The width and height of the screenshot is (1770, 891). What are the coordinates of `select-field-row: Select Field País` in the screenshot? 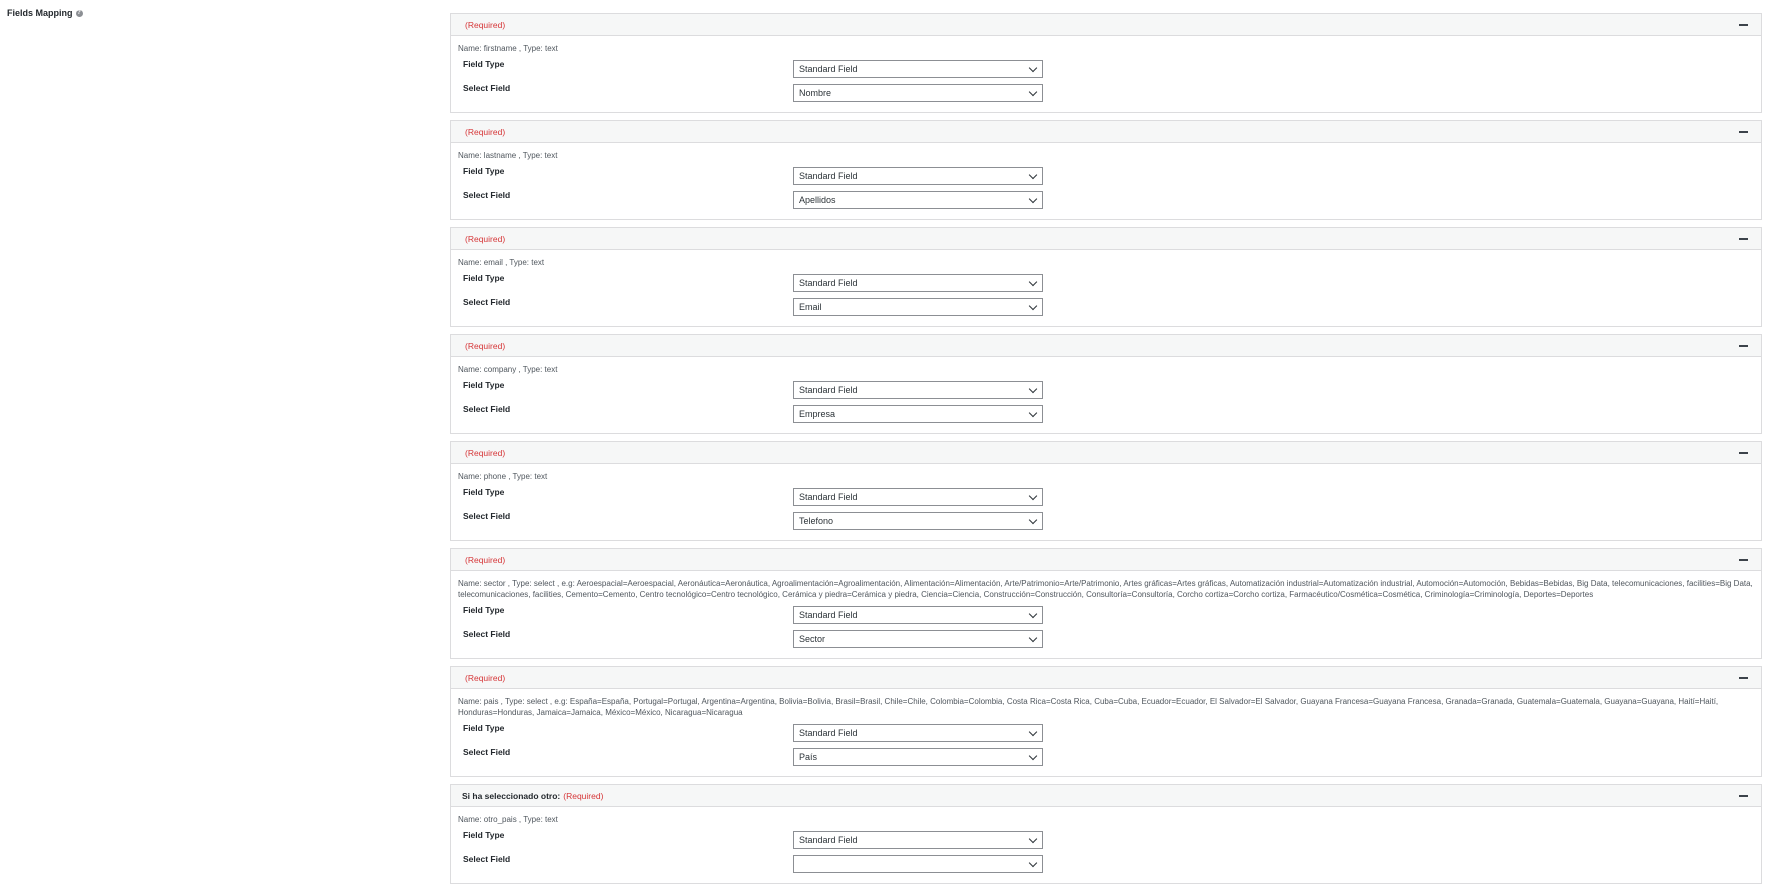 It's located at (1106, 756).